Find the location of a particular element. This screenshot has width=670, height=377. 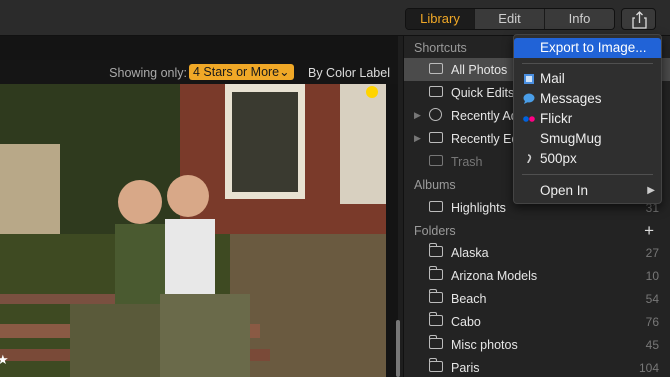

scrollbar is located at coordinates (398, 348).